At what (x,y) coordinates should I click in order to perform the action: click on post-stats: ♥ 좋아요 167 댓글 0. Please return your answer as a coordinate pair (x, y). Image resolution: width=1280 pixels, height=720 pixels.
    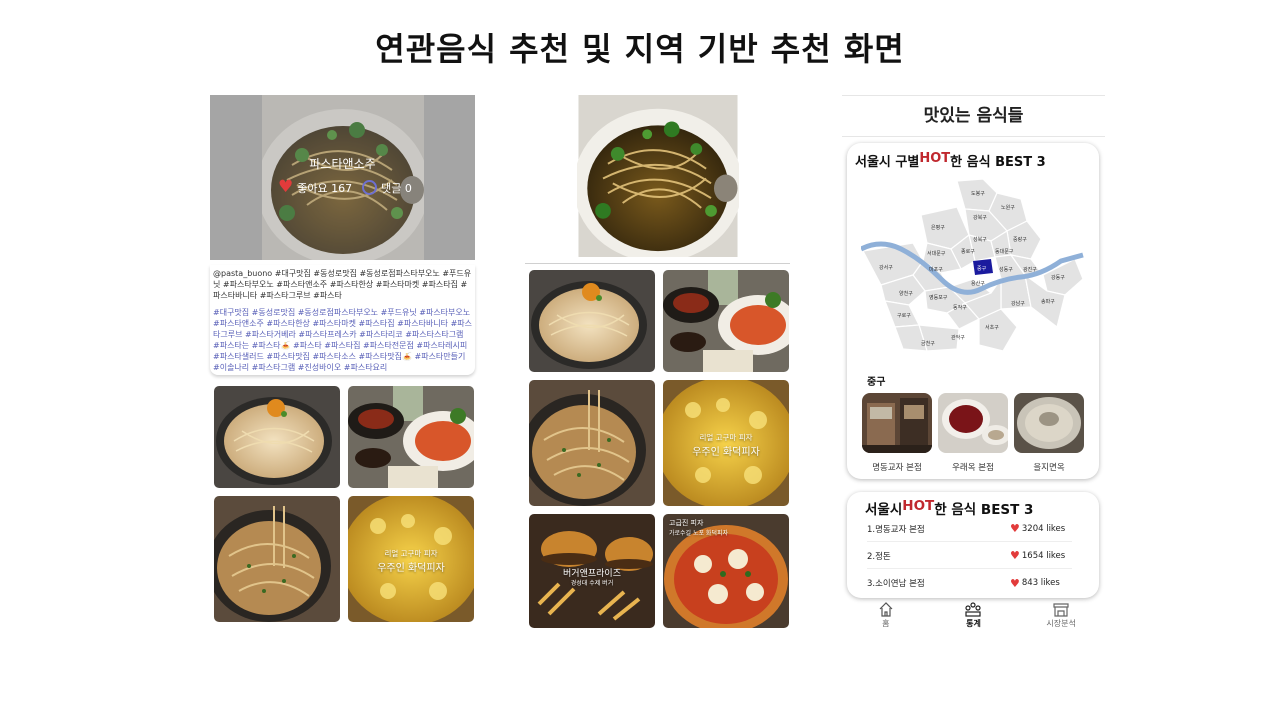
    Looking at the image, I should click on (345, 187).